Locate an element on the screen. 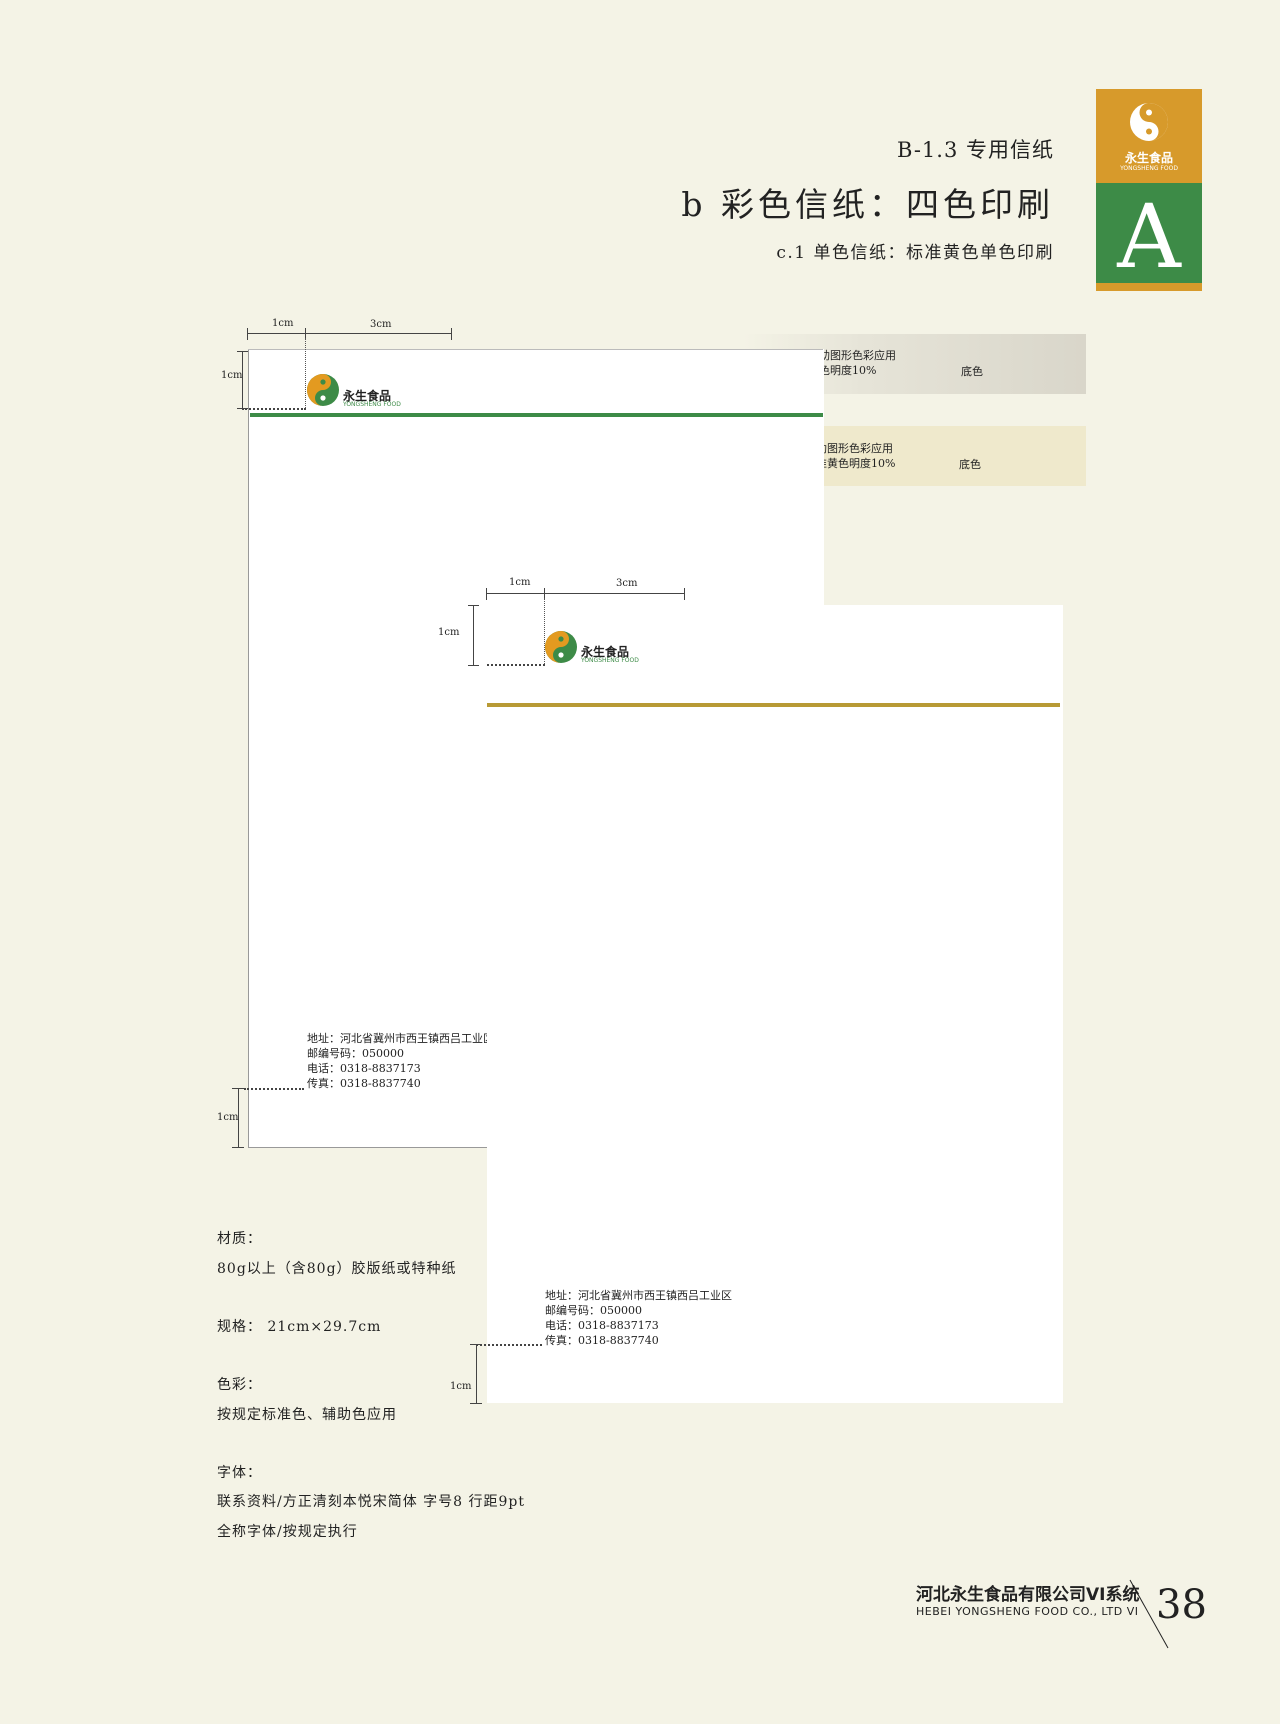 This screenshot has width=1280, height=1724. spec-color: 按规定标准色、辅助色应用 is located at coordinates (307, 1415).